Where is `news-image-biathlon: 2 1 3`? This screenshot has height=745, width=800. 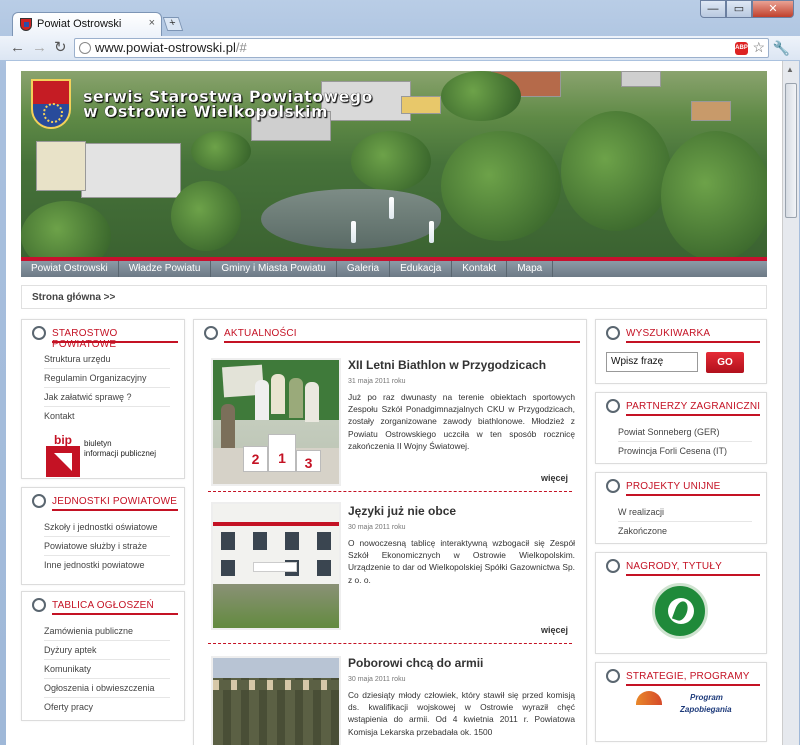 news-image-biathlon: 2 1 3 is located at coordinates (276, 422).